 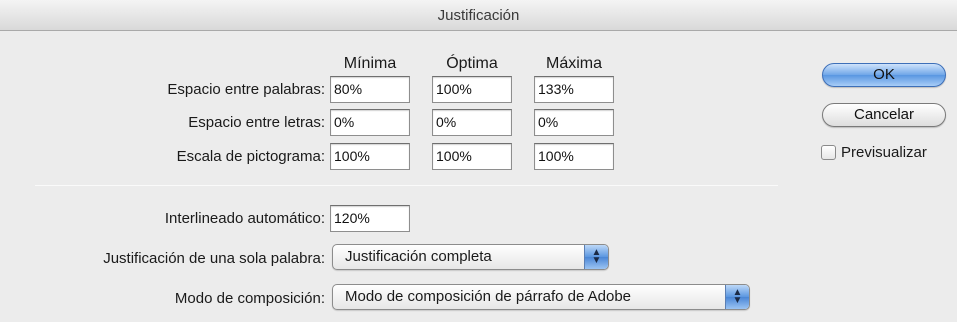 I want to click on preview-checkbox-row: Previsualizar, so click(x=874, y=152).